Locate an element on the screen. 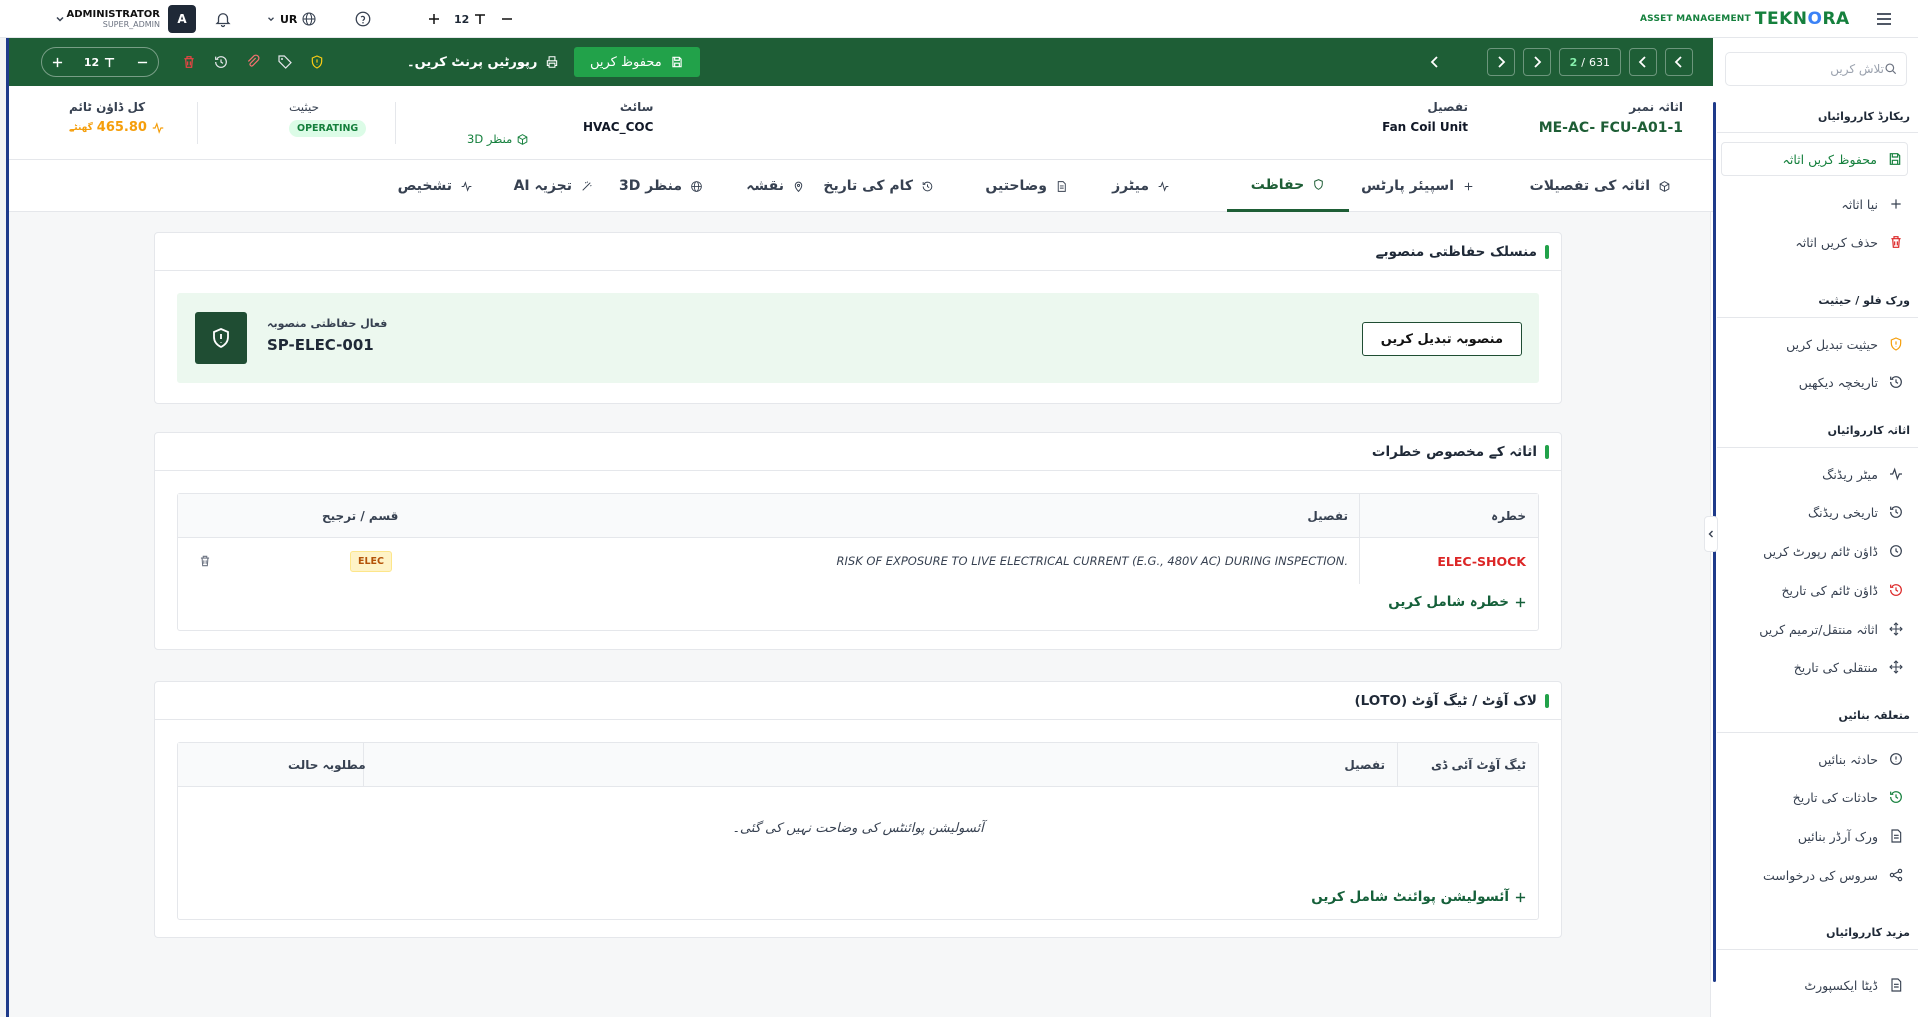  toolbar-icons is located at coordinates (253, 62).